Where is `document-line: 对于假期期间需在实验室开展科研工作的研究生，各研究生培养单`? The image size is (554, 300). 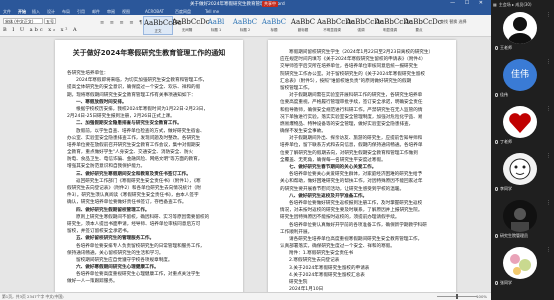
document-line: 对于假期期间需在实验室开展科研工作的研究生，各研究生培养单 is located at coordinates (356, 96).